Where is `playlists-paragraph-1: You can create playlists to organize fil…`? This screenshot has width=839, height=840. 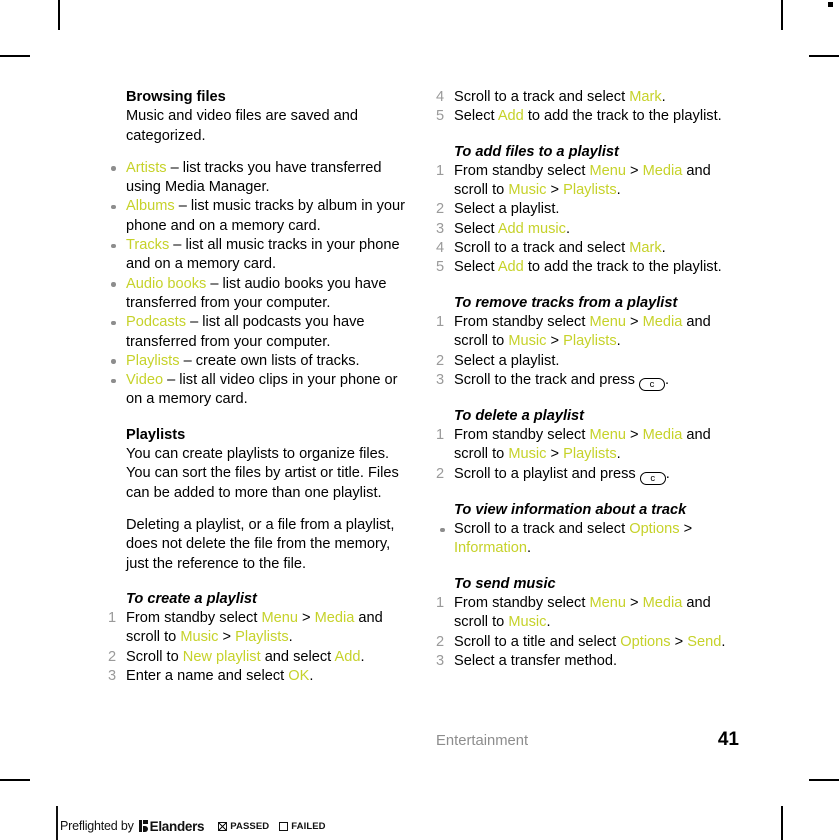 playlists-paragraph-1: You can create playlists to organize fil… is located at coordinates (262, 473).